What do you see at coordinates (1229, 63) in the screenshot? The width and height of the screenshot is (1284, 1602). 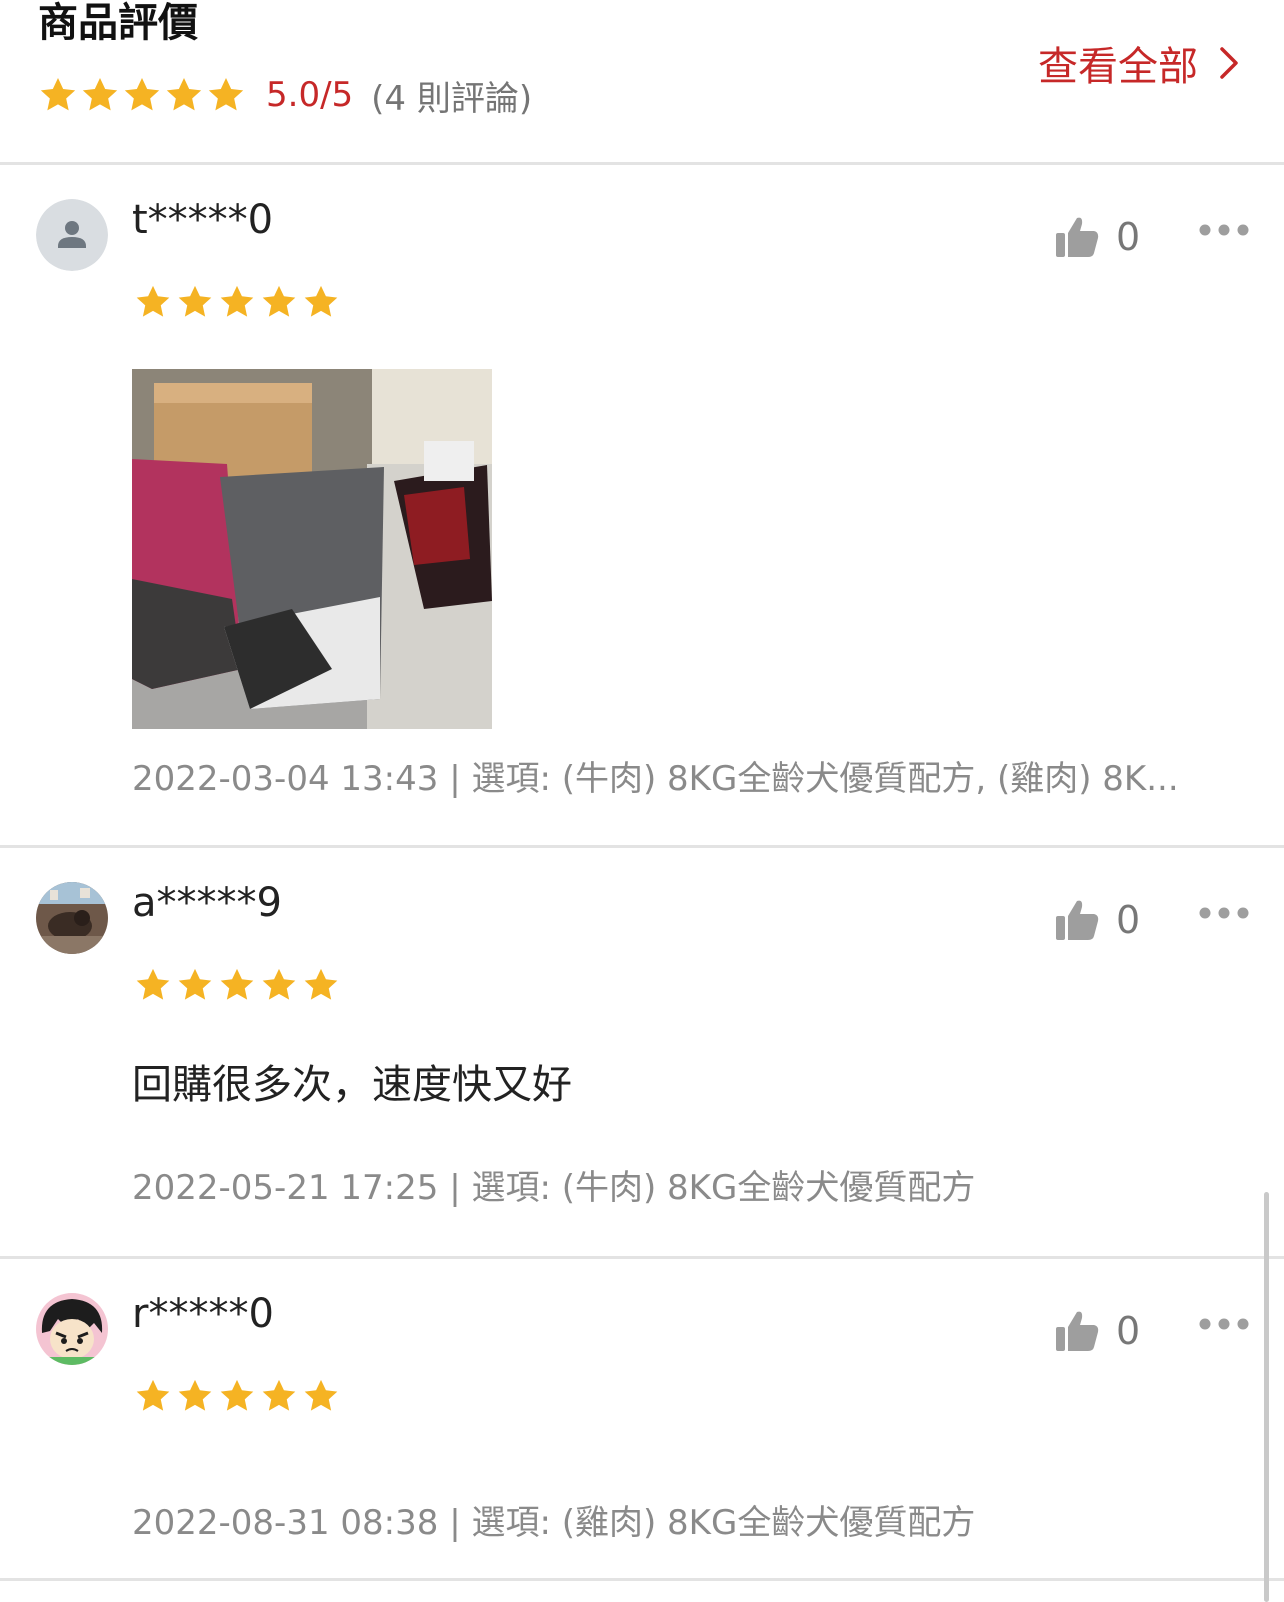 I see `chevron-right-icon` at bounding box center [1229, 63].